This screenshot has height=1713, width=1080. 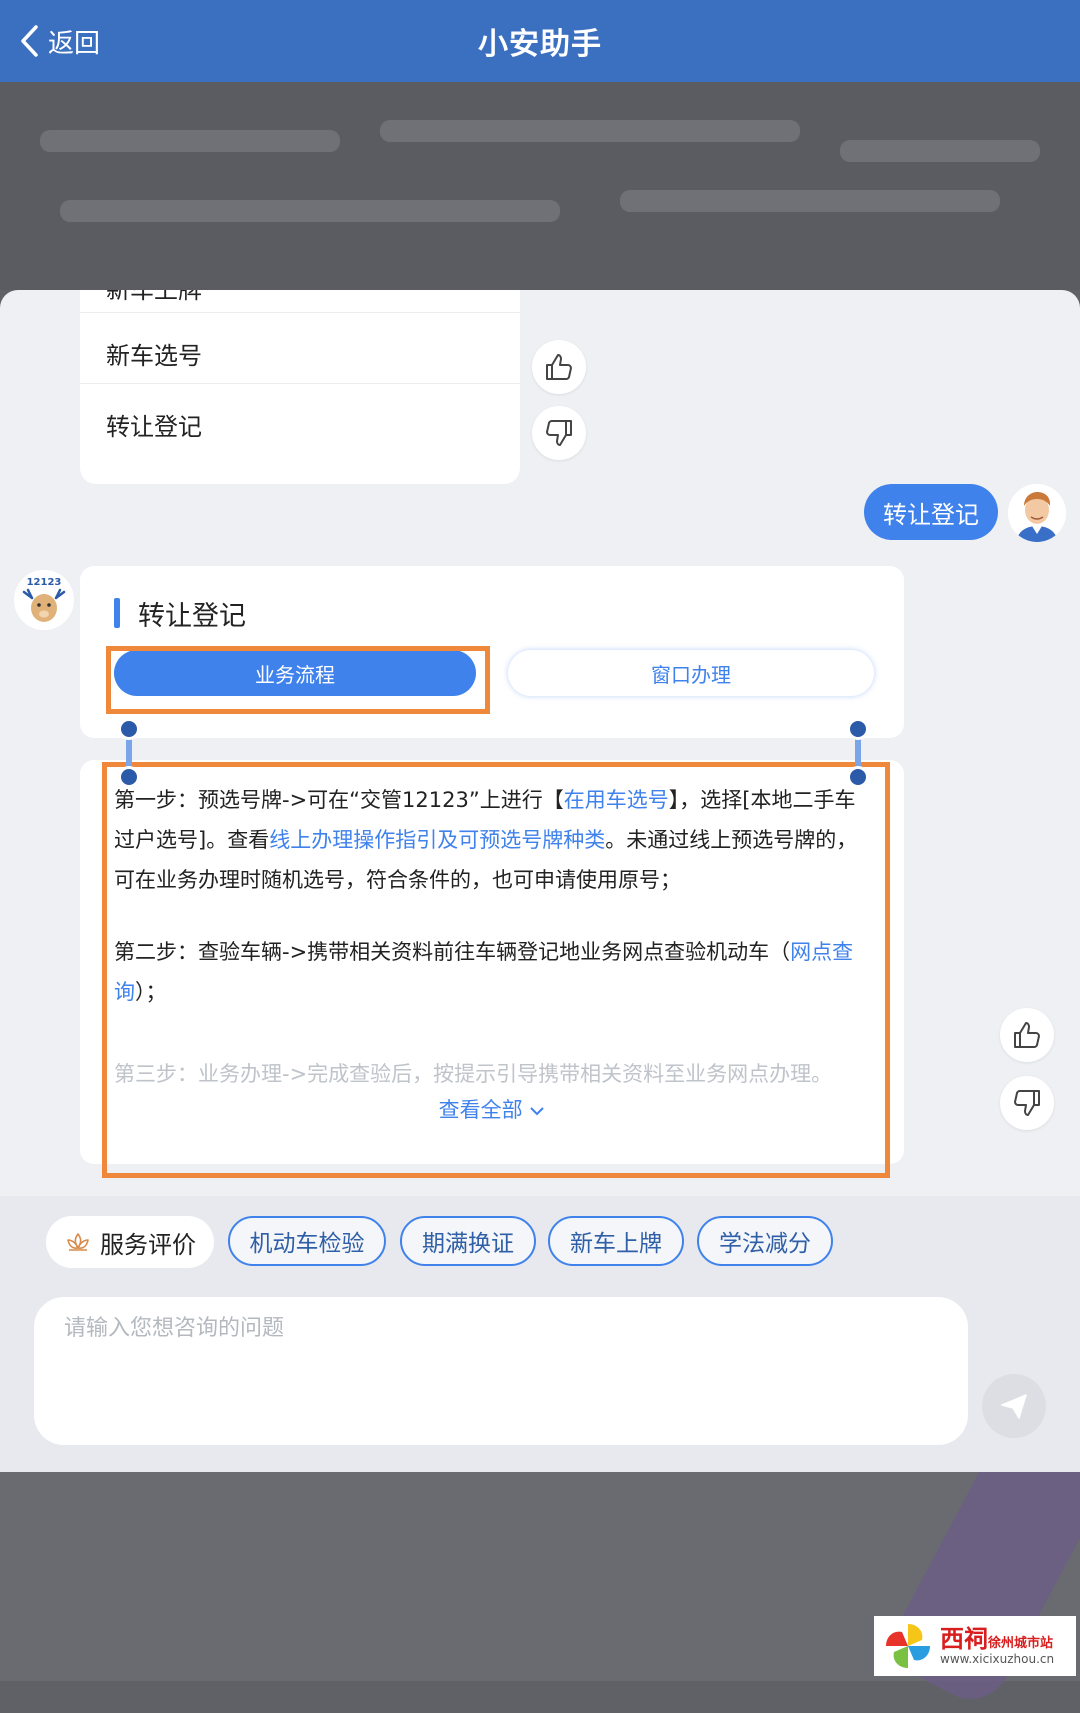 What do you see at coordinates (117, 613) in the screenshot?
I see `title-accent-bar` at bounding box center [117, 613].